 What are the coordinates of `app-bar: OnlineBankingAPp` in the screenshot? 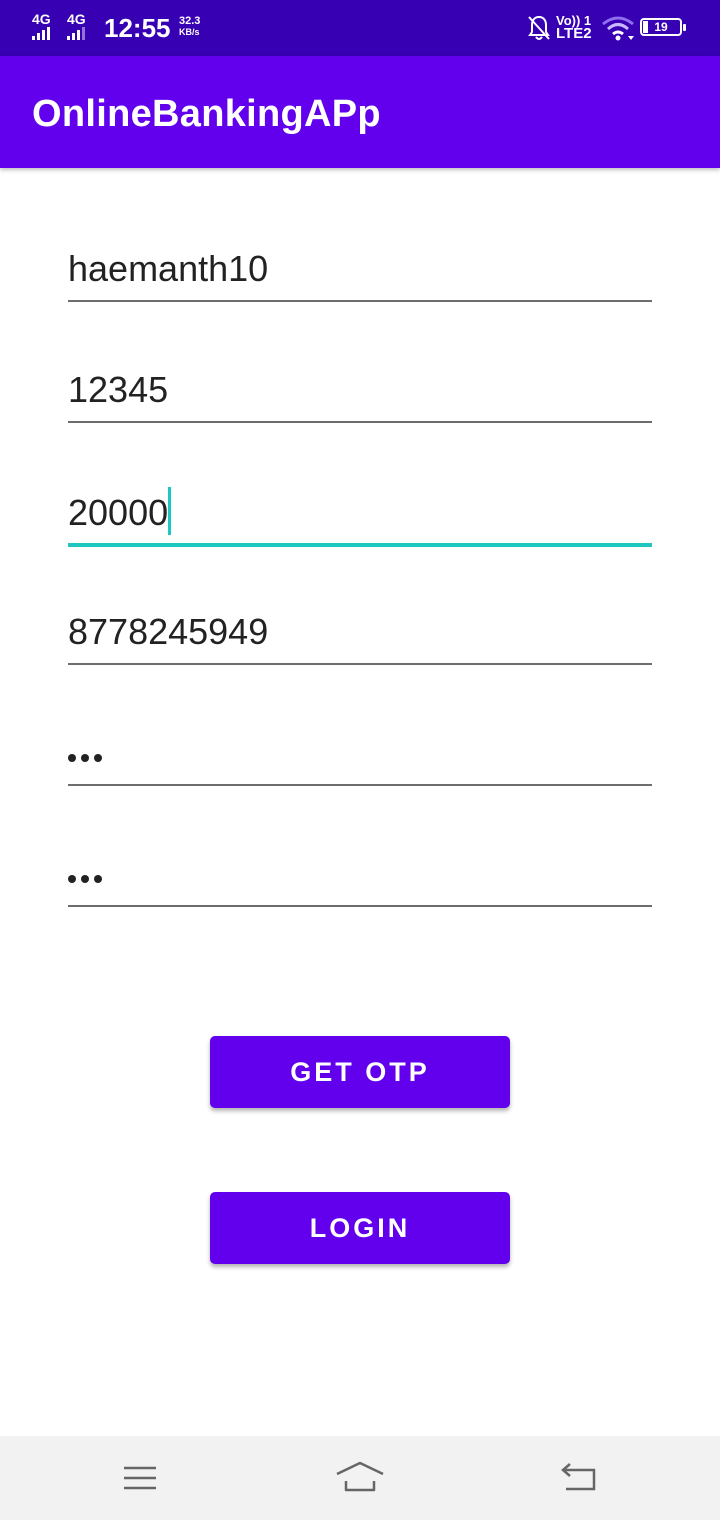 It's located at (360, 112).